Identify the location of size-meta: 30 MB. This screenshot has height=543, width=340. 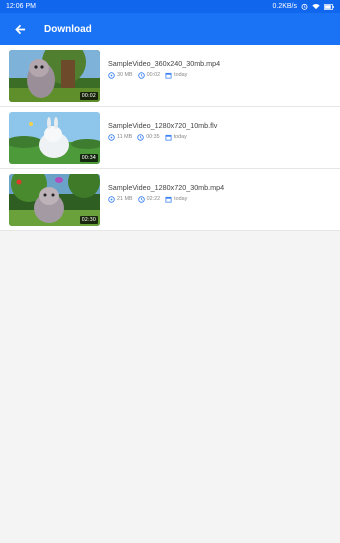
(120, 75).